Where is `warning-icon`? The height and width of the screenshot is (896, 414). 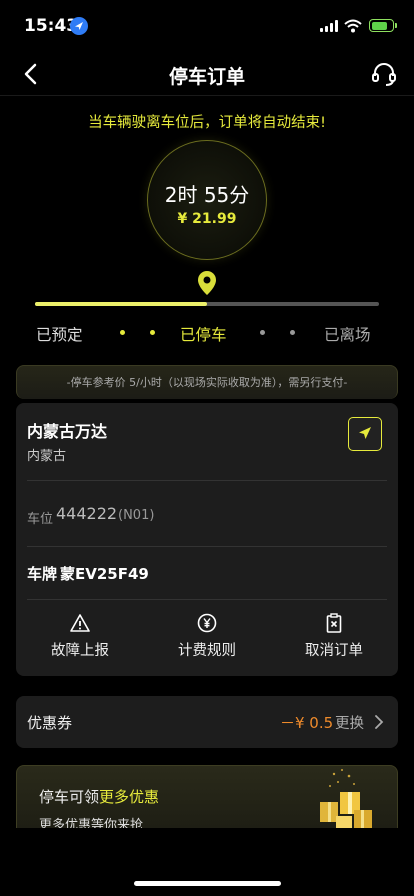
warning-icon is located at coordinates (80, 623).